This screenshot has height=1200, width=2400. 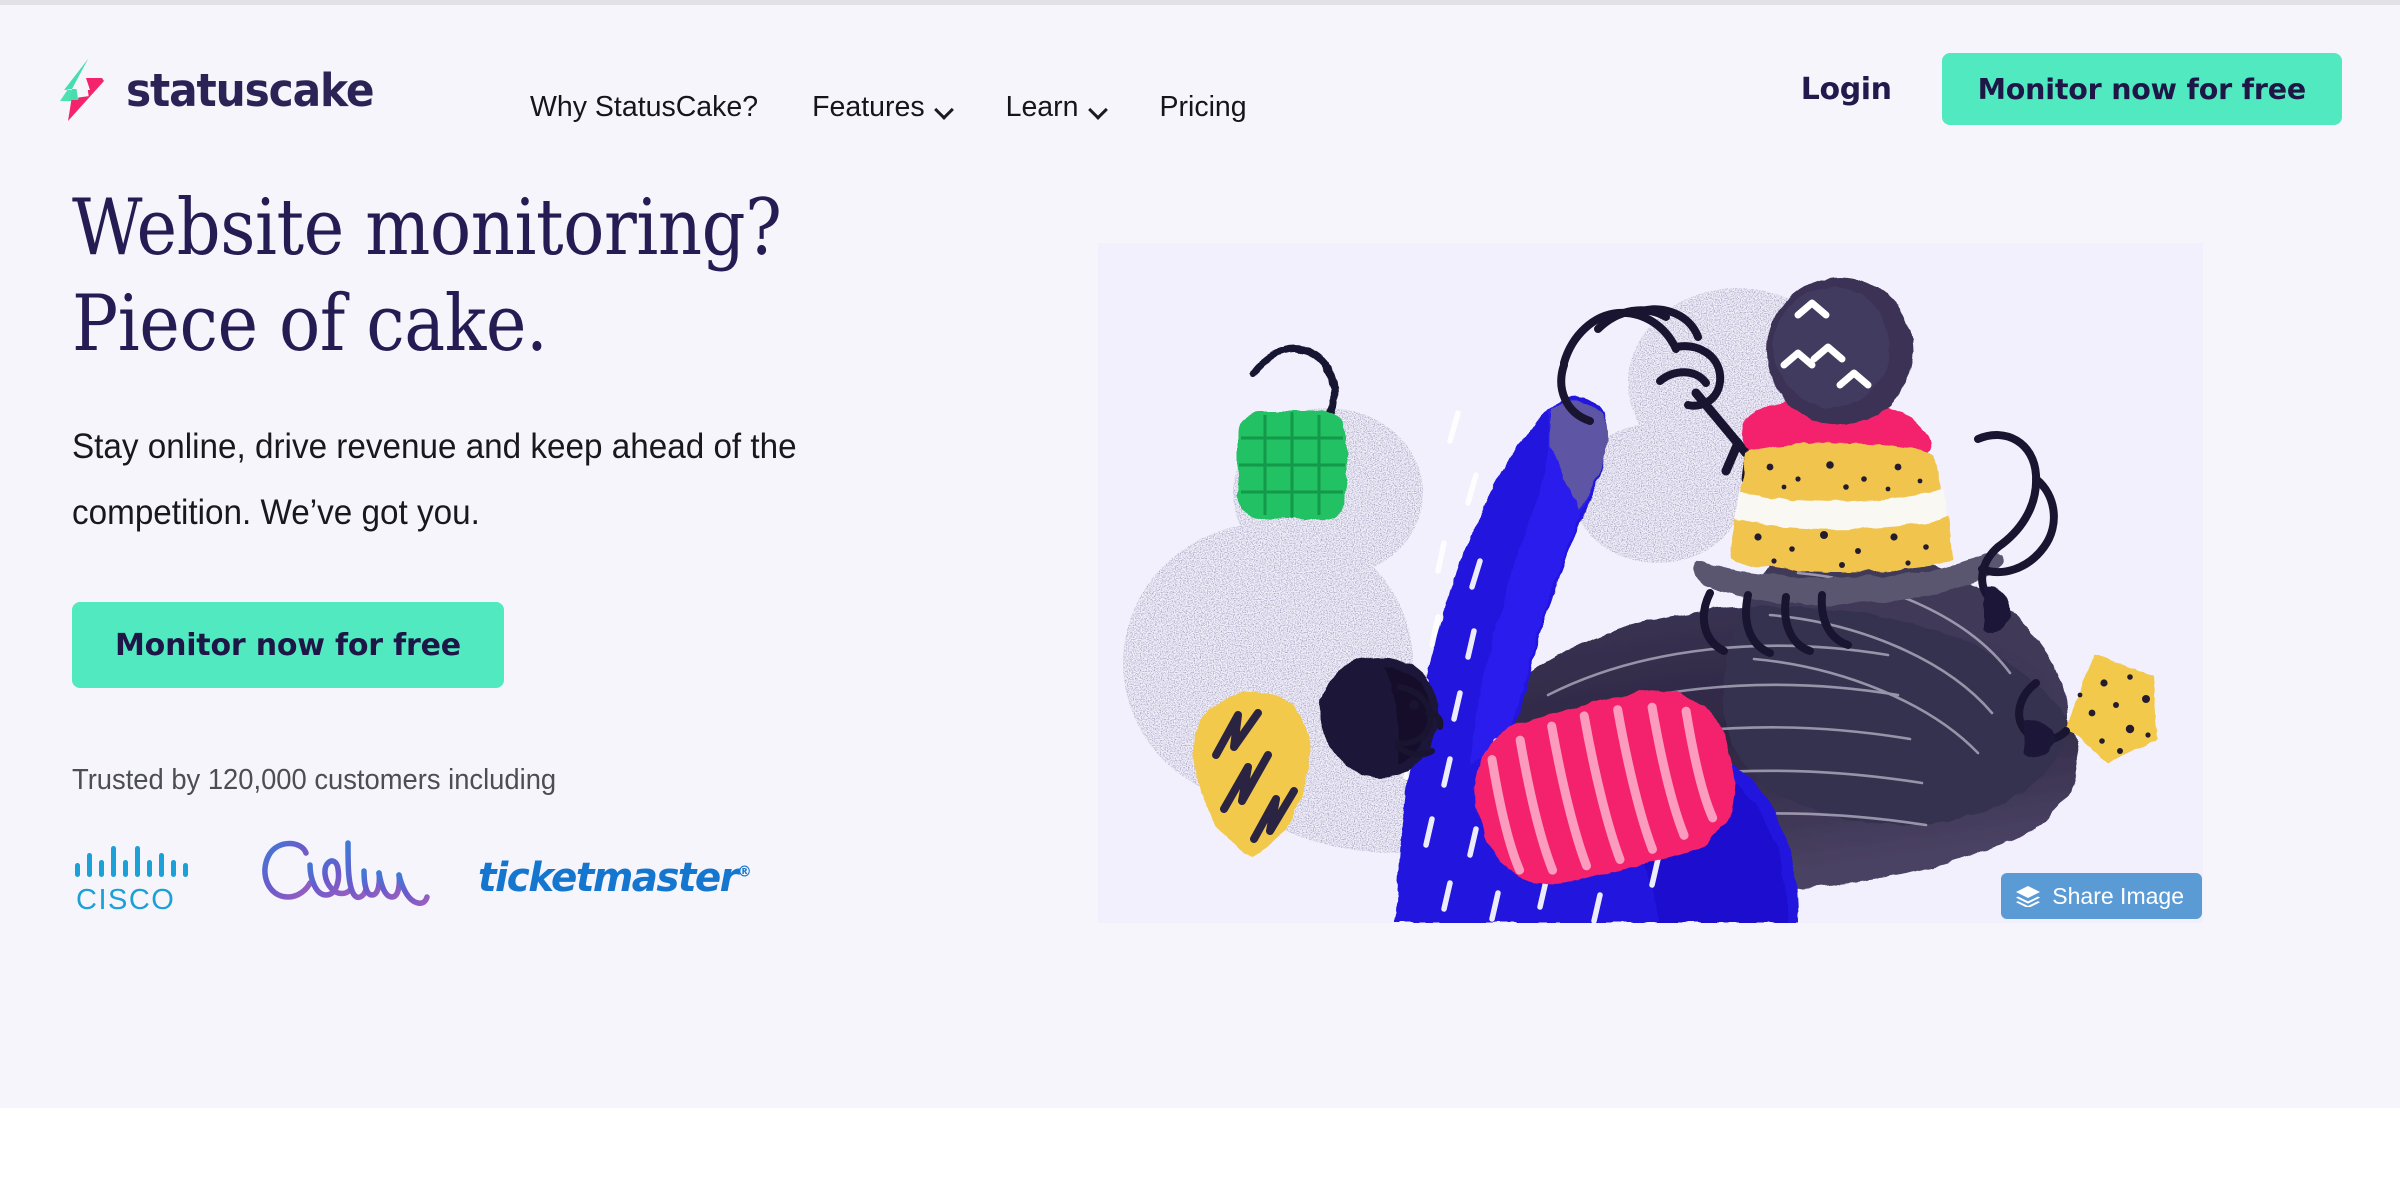 I want to click on ticketmaster-logo: ticketmaster®, so click(x=615, y=878).